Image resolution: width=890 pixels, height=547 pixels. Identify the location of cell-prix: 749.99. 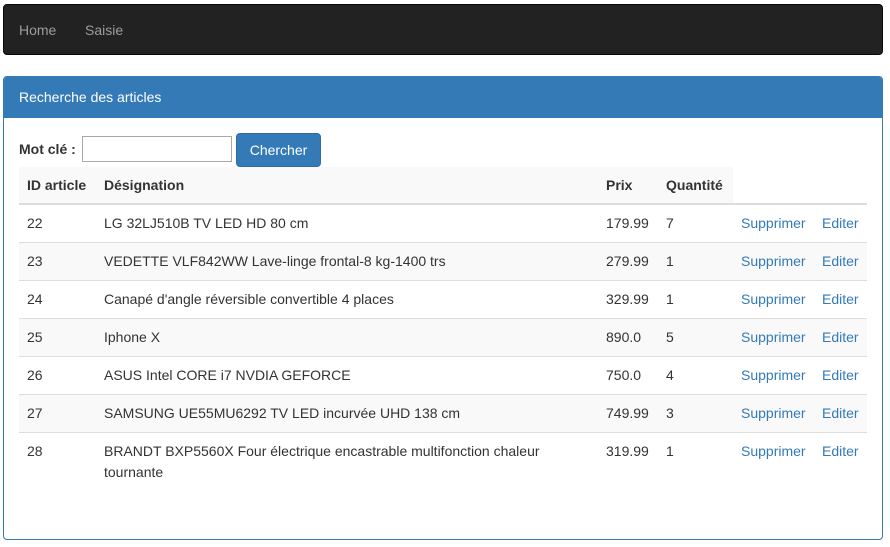
(628, 413).